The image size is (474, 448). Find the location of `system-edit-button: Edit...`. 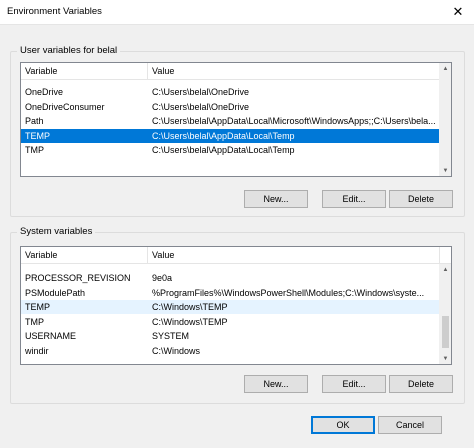

system-edit-button: Edit... is located at coordinates (354, 384).